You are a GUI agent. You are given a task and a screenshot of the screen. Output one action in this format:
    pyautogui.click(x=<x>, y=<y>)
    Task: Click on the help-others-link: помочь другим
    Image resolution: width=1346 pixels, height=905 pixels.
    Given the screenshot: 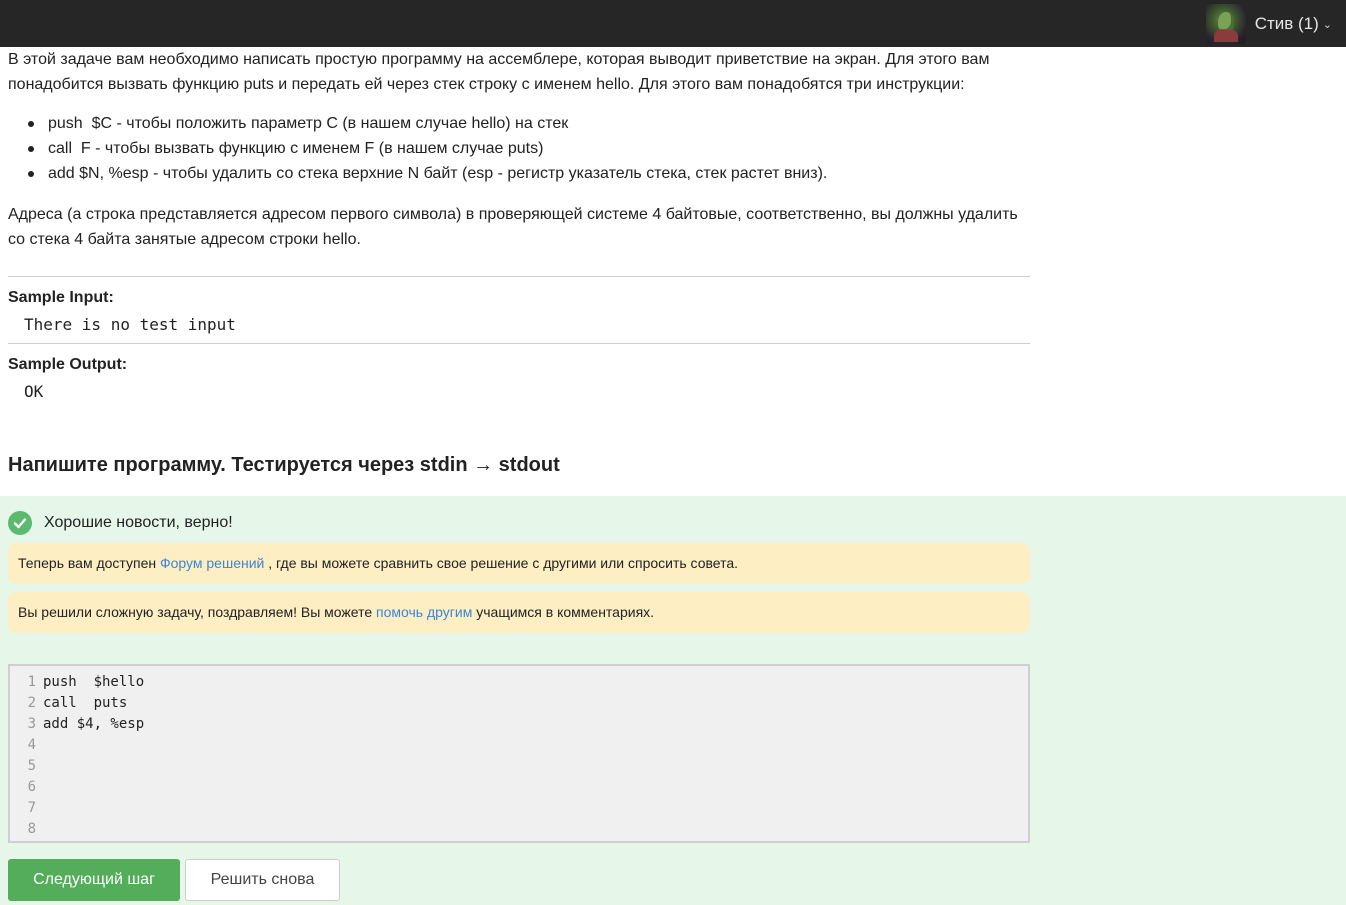 What is the action you would take?
    pyautogui.click(x=424, y=612)
    